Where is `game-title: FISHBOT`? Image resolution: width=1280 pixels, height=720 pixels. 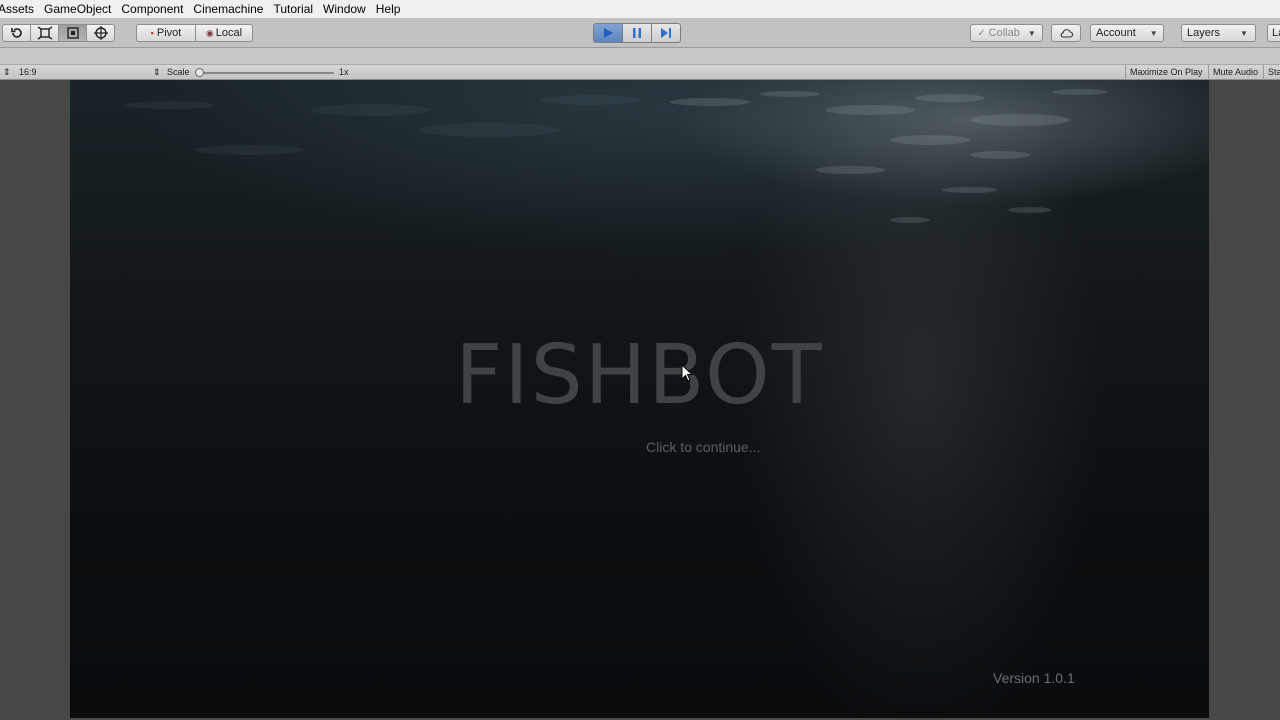
game-title: FISHBOT is located at coordinates (639, 375).